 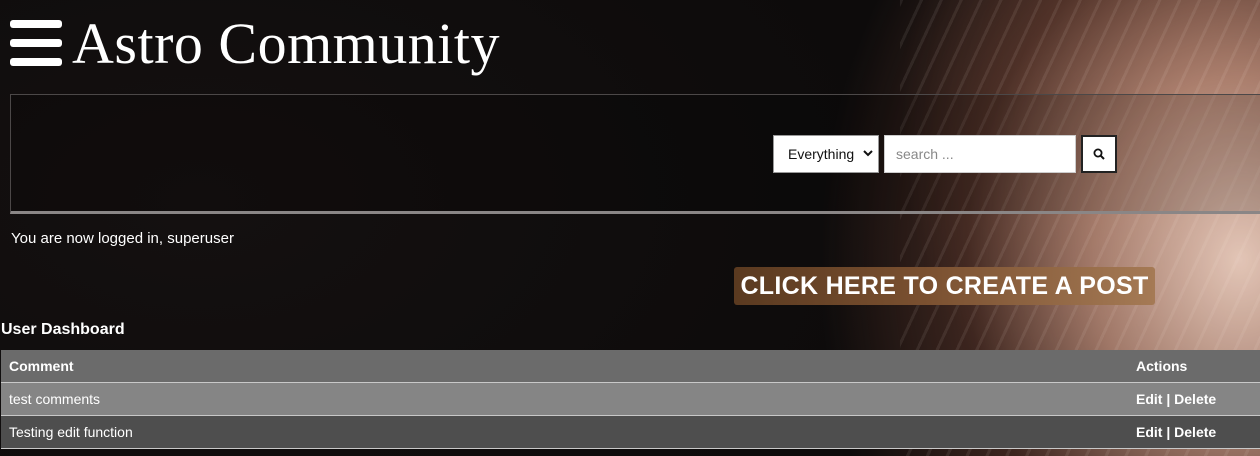 I want to click on comment-text: test comments, so click(x=564, y=399).